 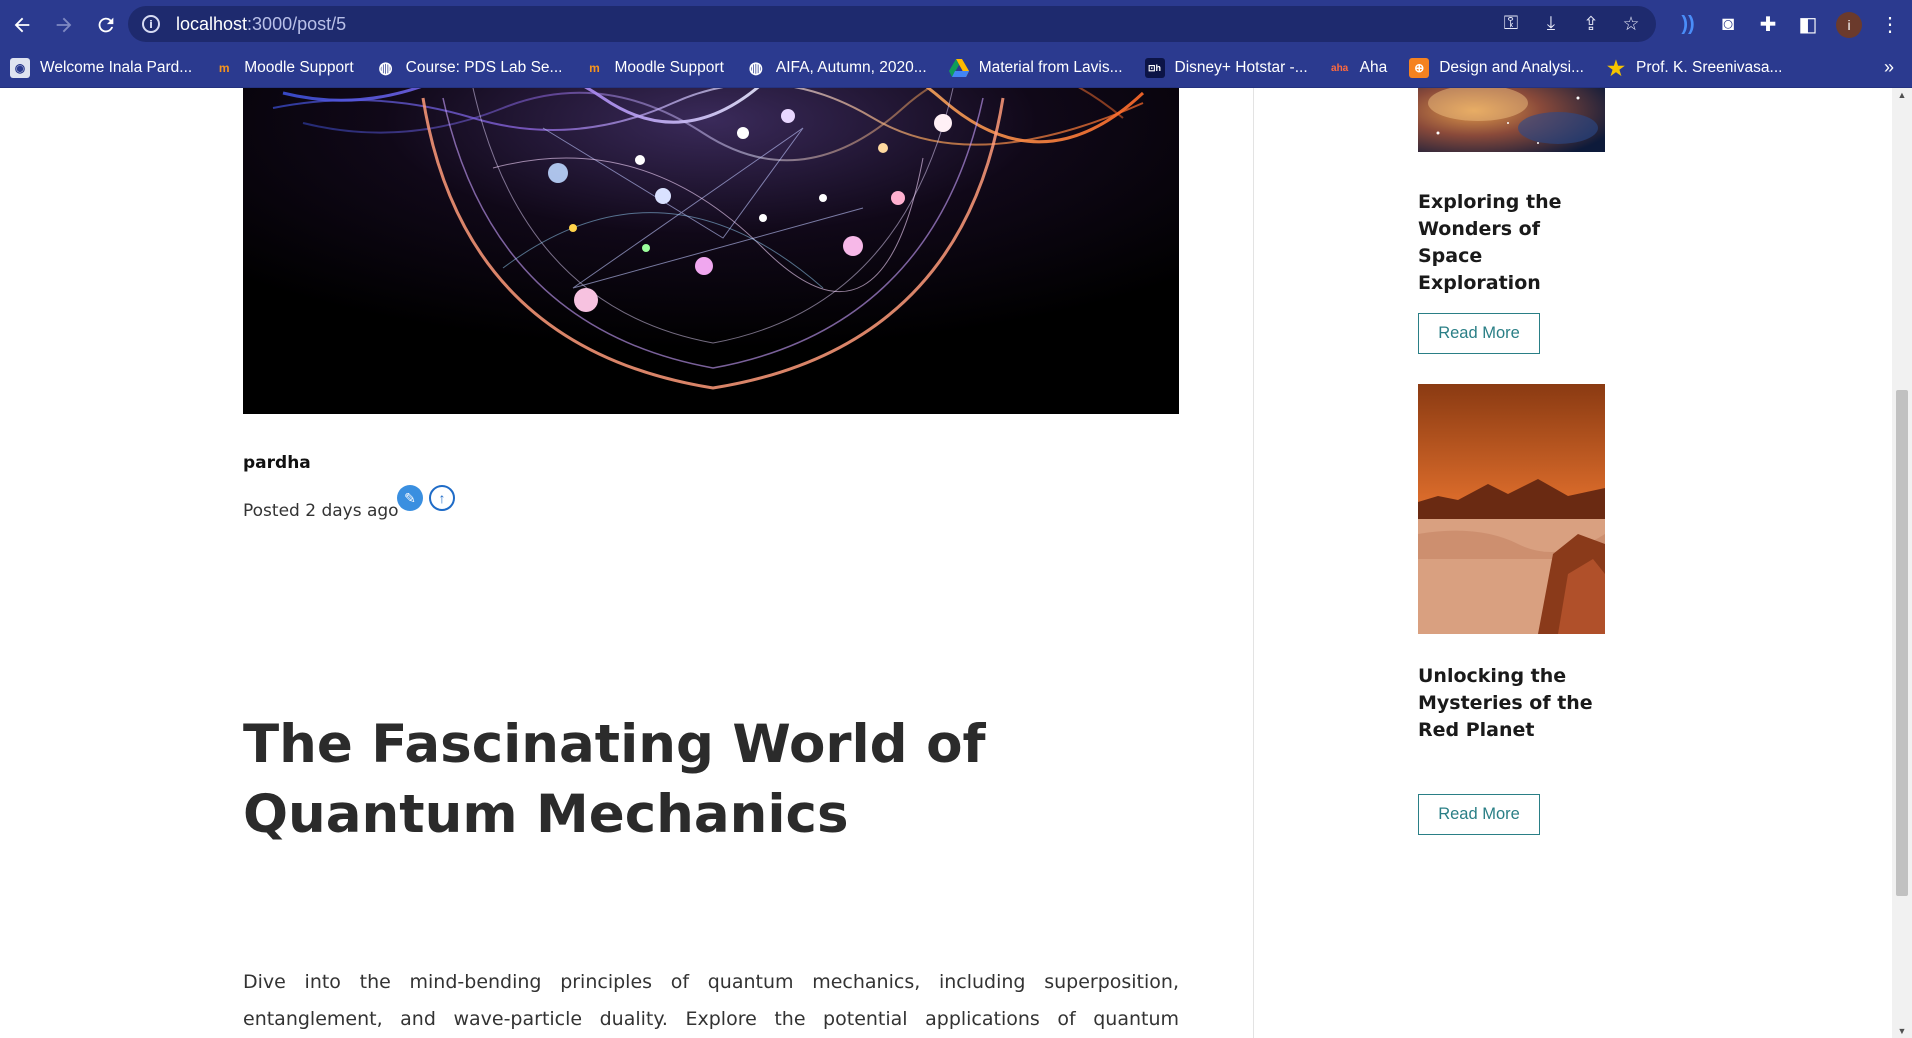 What do you see at coordinates (1253, 563) in the screenshot?
I see `content-divider` at bounding box center [1253, 563].